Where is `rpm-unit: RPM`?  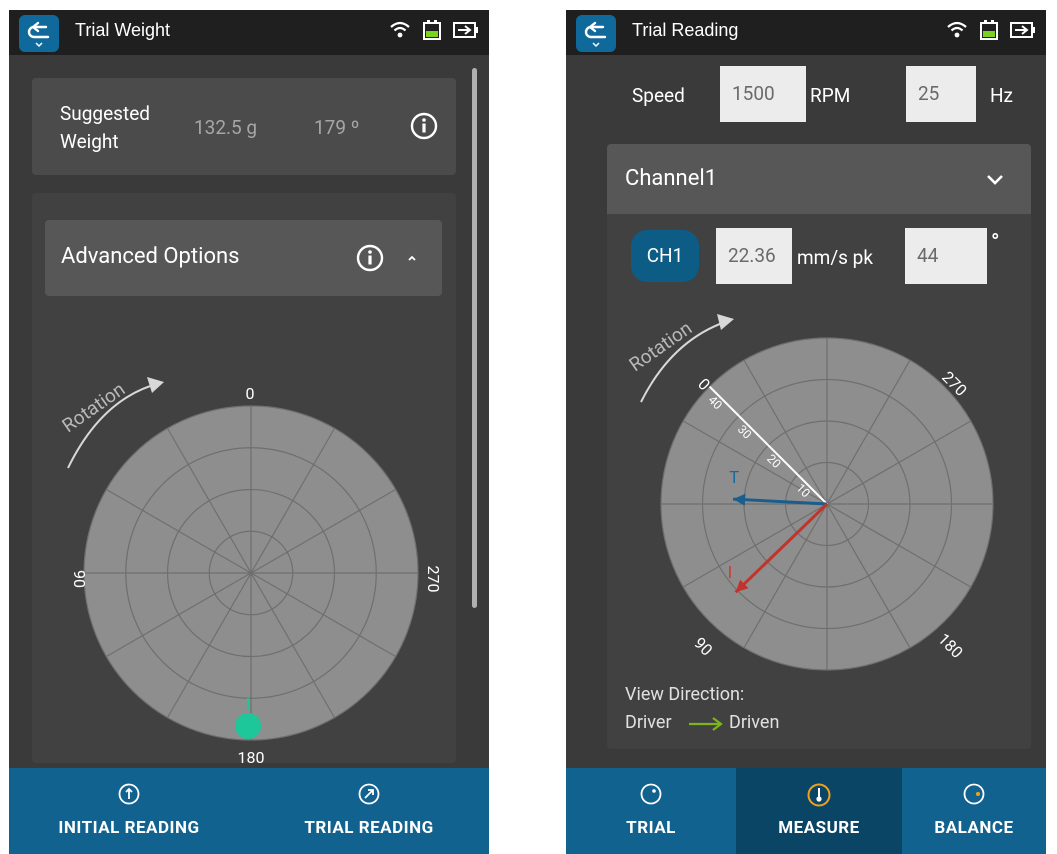 rpm-unit: RPM is located at coordinates (830, 95).